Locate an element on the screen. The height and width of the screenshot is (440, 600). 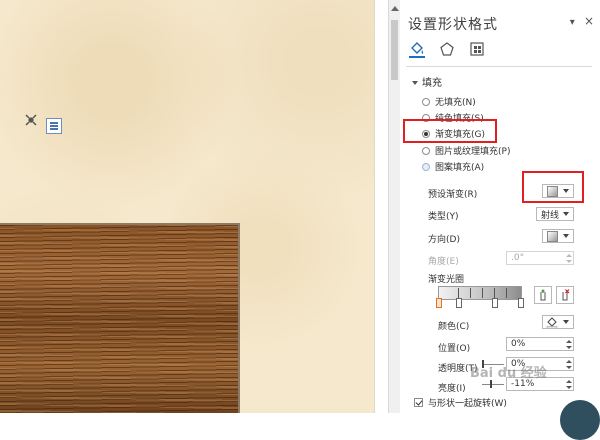
no-fill-radio: 无填充(N) is located at coordinates (449, 101).